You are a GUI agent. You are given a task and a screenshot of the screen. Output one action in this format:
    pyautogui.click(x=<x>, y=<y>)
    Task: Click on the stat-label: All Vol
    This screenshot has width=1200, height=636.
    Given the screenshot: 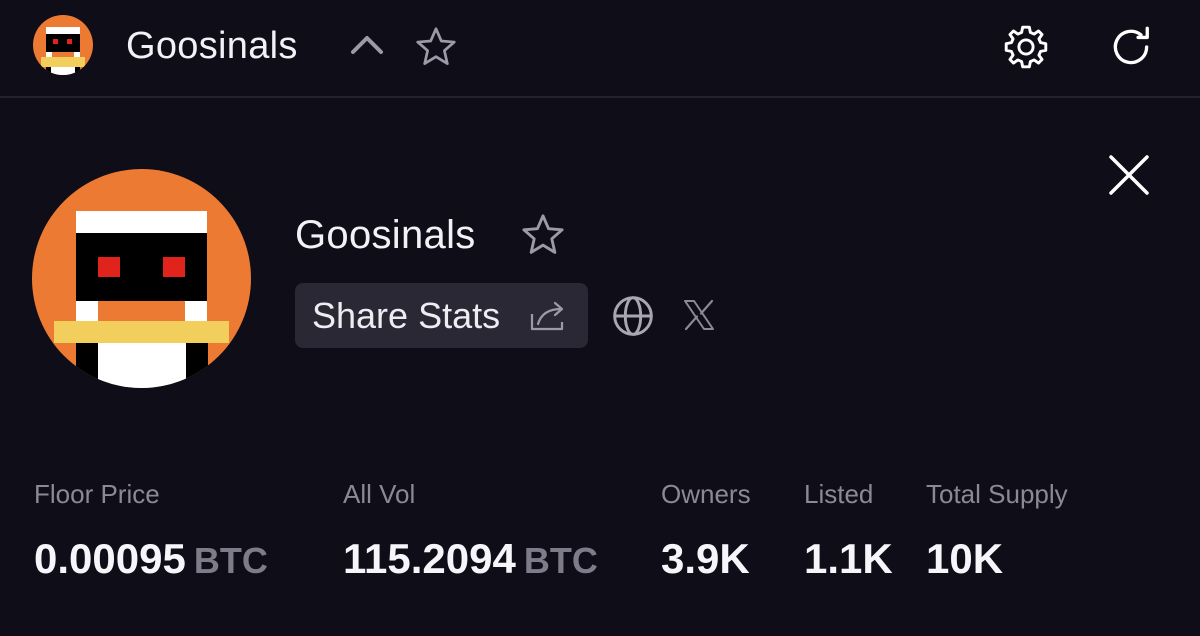 What is the action you would take?
    pyautogui.click(x=379, y=494)
    